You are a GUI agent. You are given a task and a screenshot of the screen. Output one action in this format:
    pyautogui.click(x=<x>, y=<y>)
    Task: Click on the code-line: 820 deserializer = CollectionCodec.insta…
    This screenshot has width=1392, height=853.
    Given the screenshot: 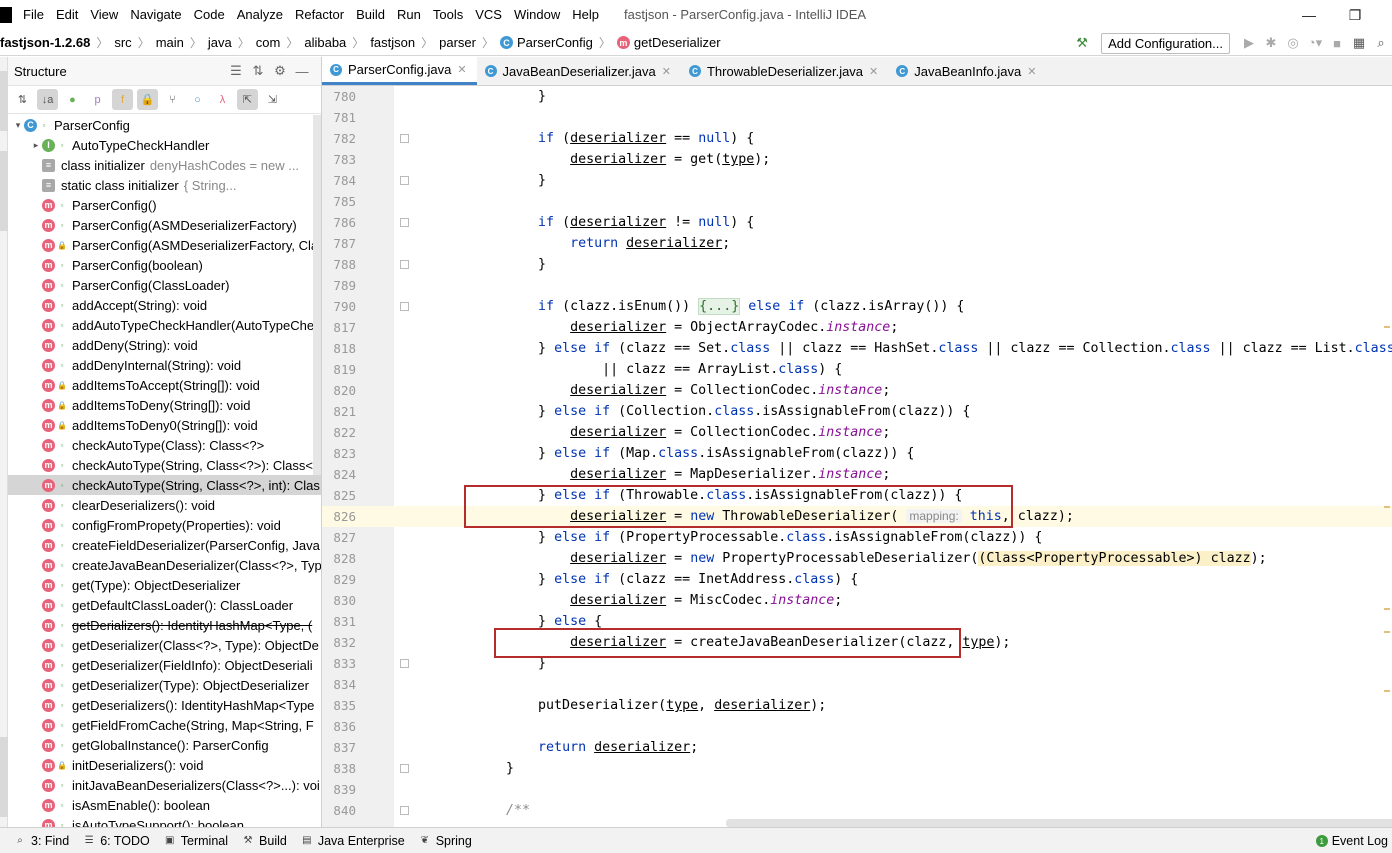 What is the action you would take?
    pyautogui.click(x=857, y=390)
    